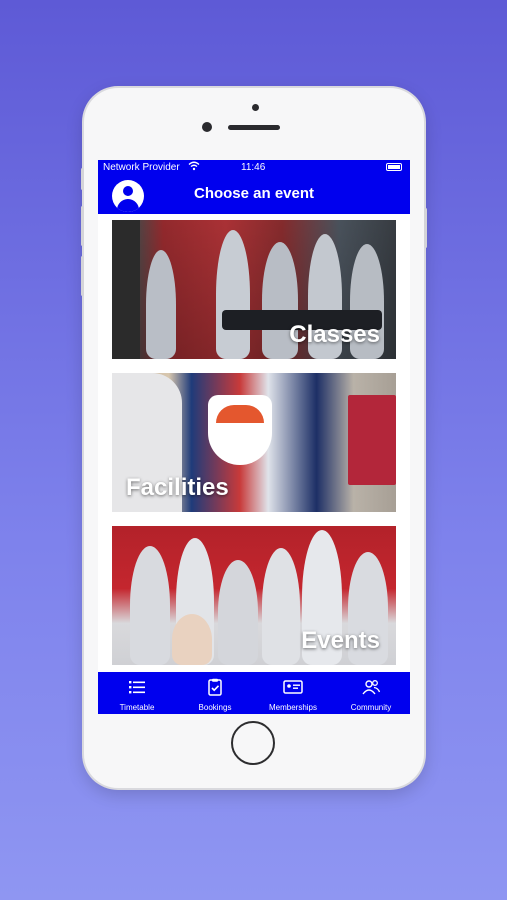 This screenshot has height=900, width=507. What do you see at coordinates (82, 276) in the screenshot?
I see `volume-down-button` at bounding box center [82, 276].